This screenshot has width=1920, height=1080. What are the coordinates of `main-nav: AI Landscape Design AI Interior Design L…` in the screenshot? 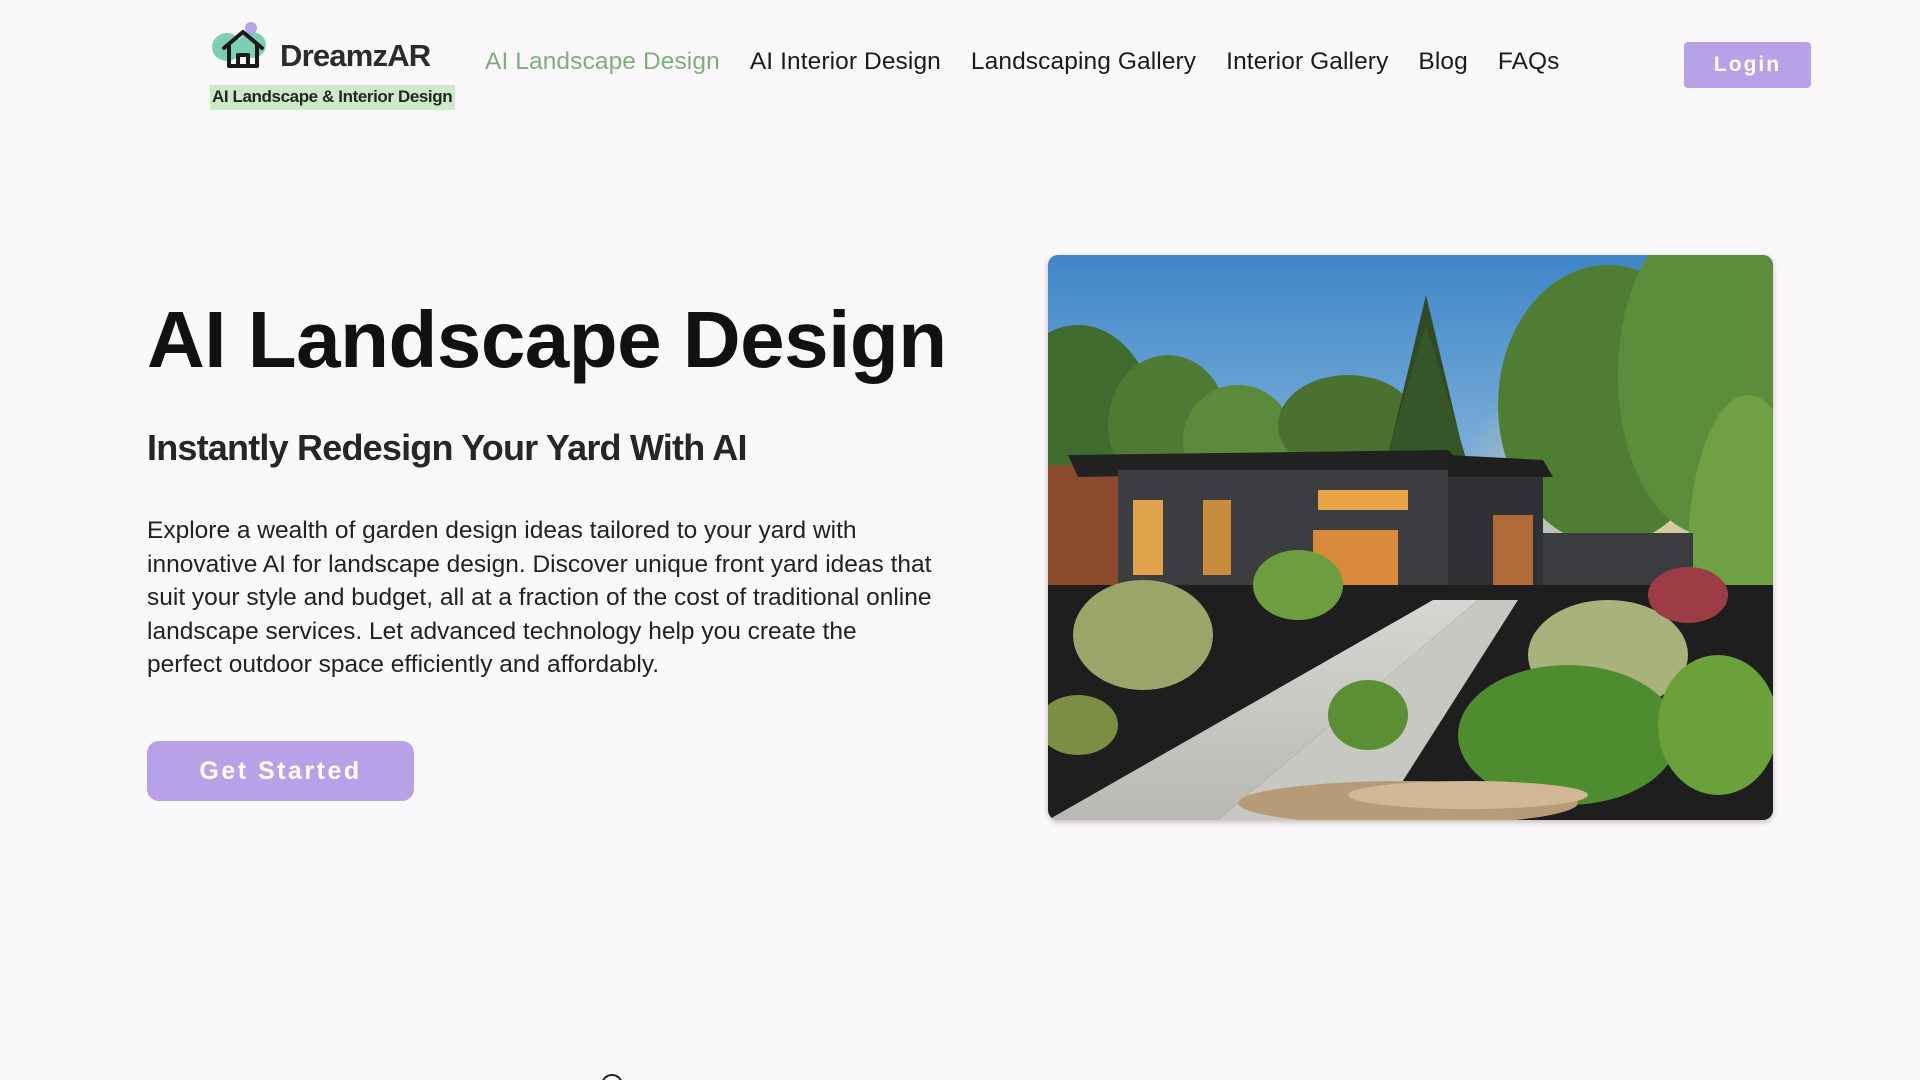 It's located at (1022, 62).